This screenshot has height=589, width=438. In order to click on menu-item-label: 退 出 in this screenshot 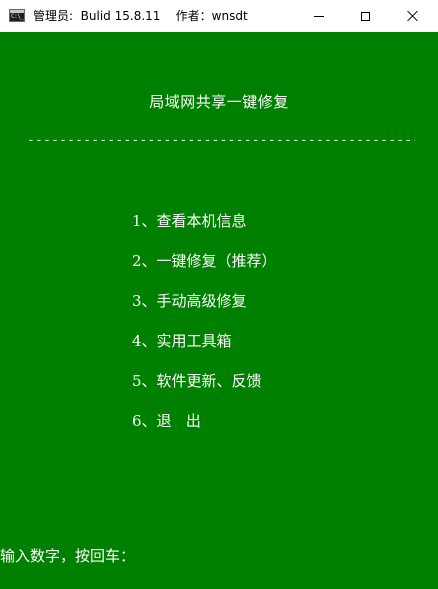, I will do `click(178, 421)`.